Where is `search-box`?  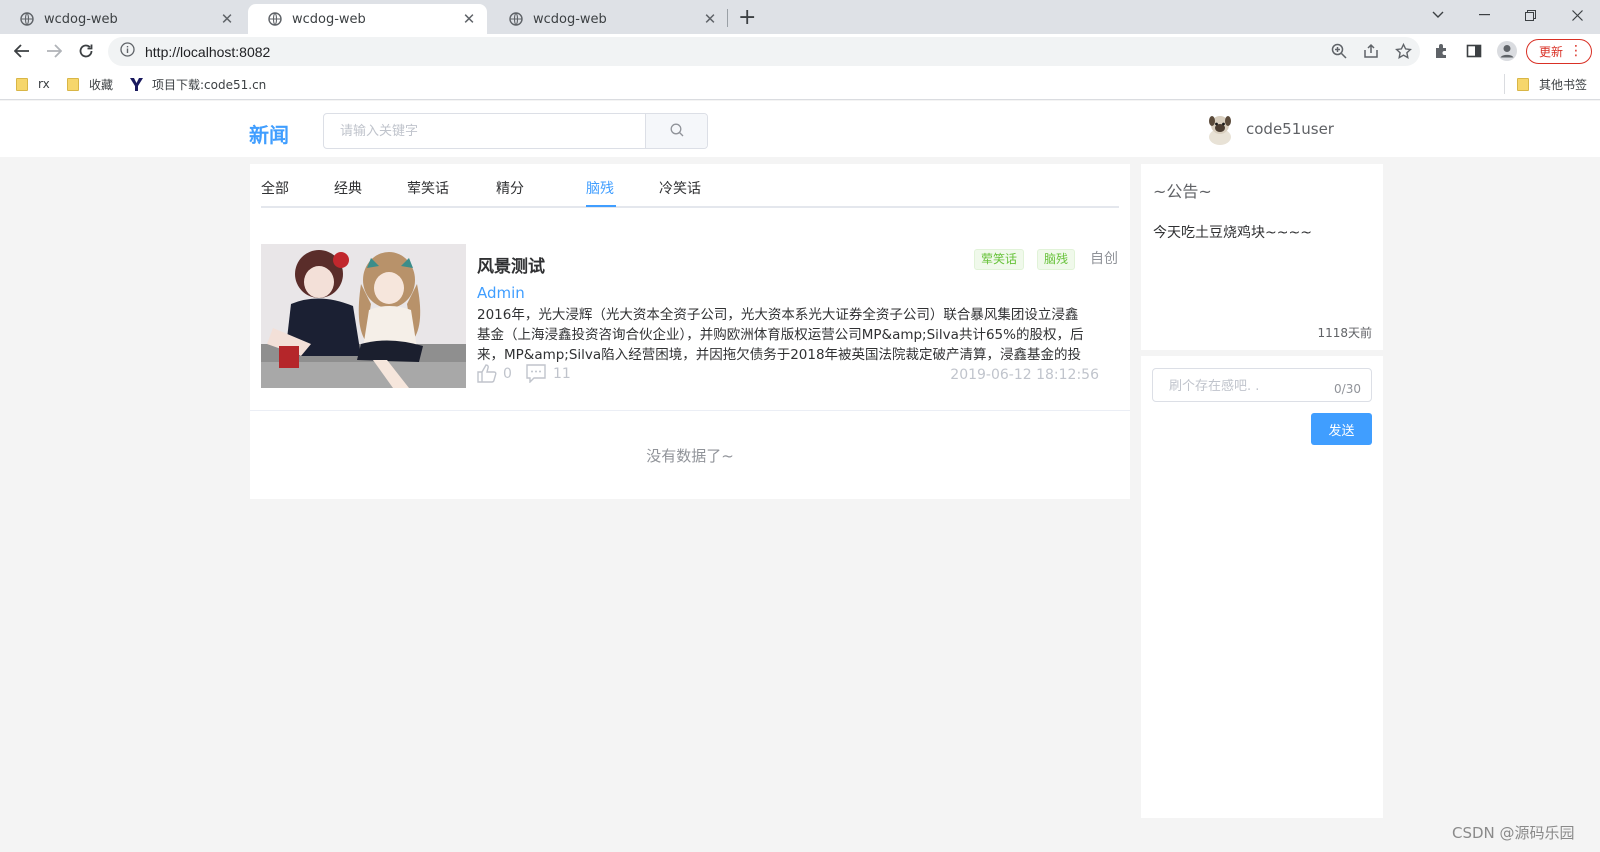
search-box is located at coordinates (515, 131).